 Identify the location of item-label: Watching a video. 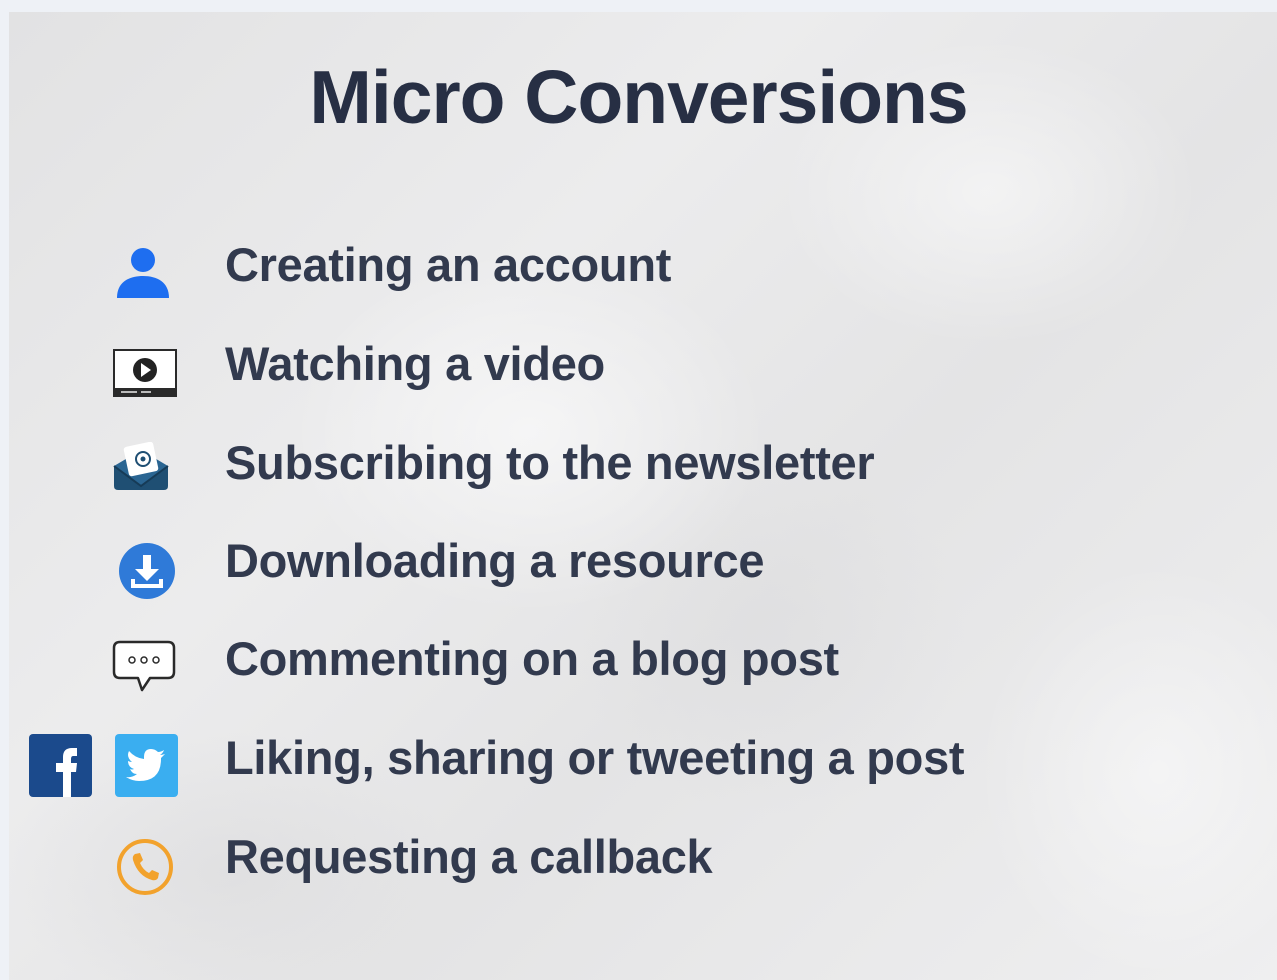
(415, 363).